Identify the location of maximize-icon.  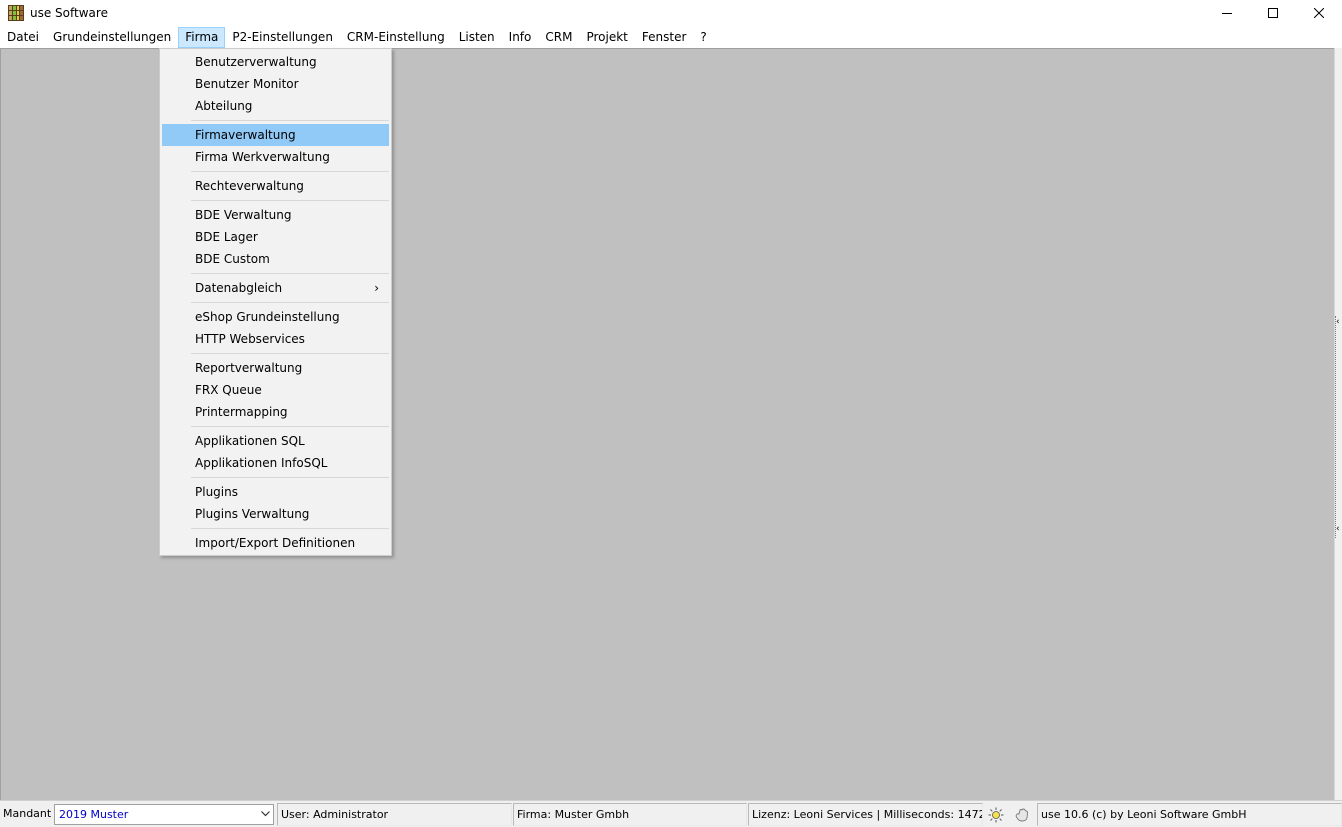
(1273, 13).